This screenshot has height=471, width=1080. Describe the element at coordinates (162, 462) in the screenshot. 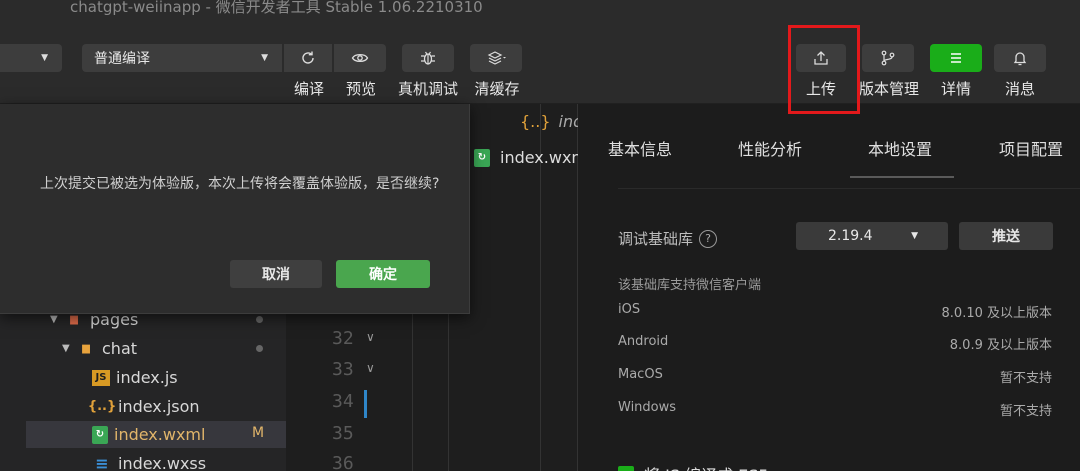

I see `tree-item-label: index.wxss` at that location.